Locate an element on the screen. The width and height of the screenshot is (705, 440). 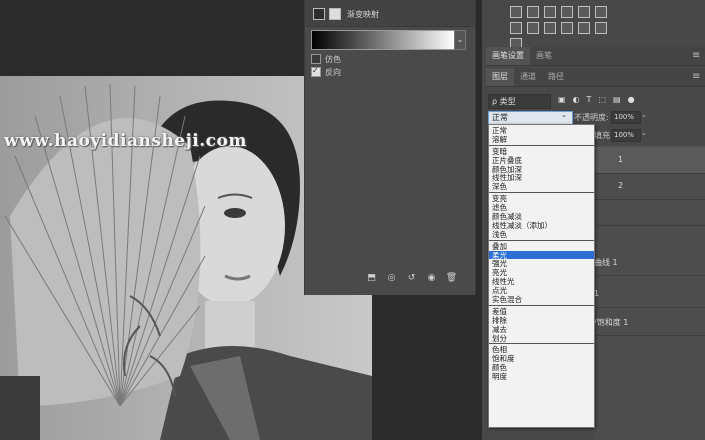
adjustment-icons is located at coordinates (565, 28).